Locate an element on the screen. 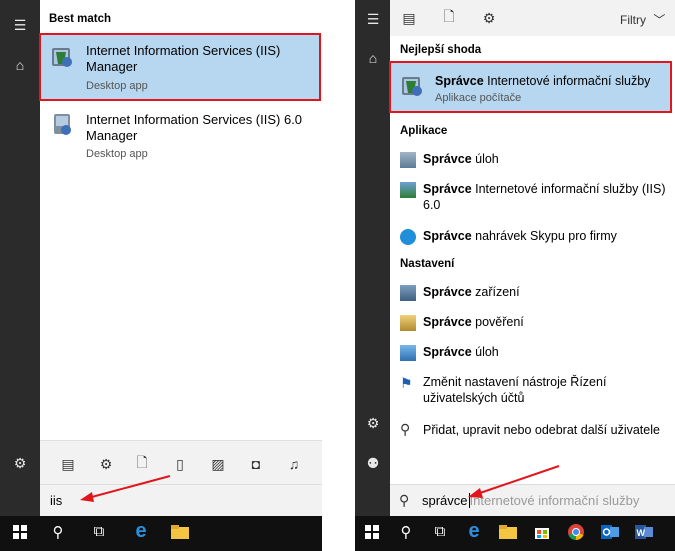  device-manager-icon is located at coordinates (408, 293).